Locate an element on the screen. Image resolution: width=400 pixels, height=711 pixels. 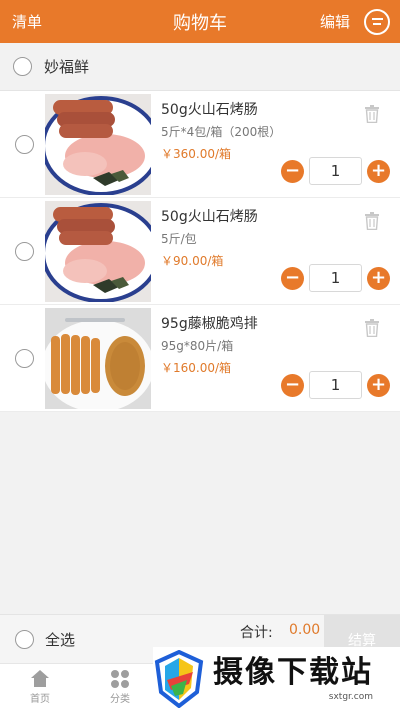
select-all-label: 全选 is located at coordinates (60, 639).